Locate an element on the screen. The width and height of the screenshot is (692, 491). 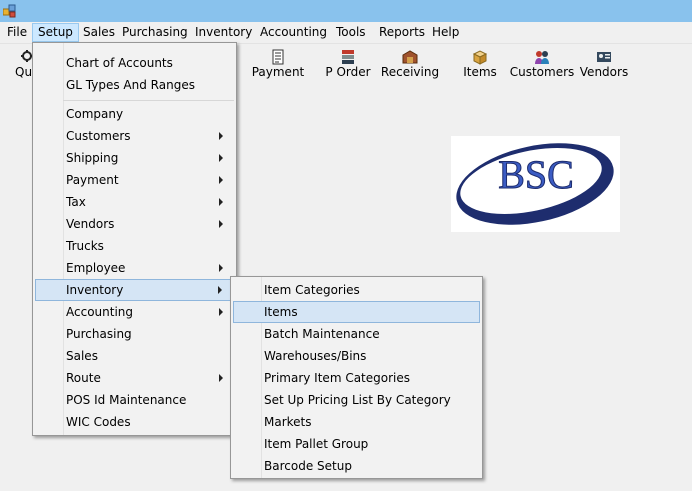
menu-tools: Tools is located at coordinates (351, 32).